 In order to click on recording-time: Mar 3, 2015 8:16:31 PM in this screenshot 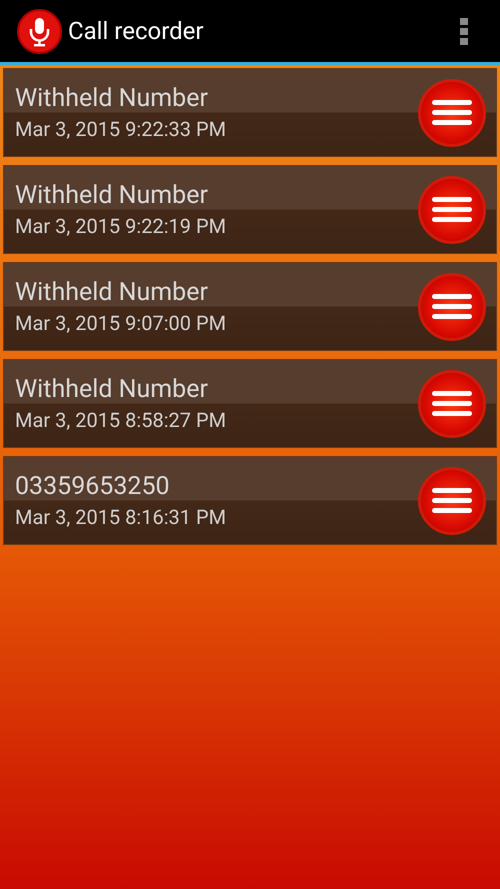, I will do `click(121, 517)`.